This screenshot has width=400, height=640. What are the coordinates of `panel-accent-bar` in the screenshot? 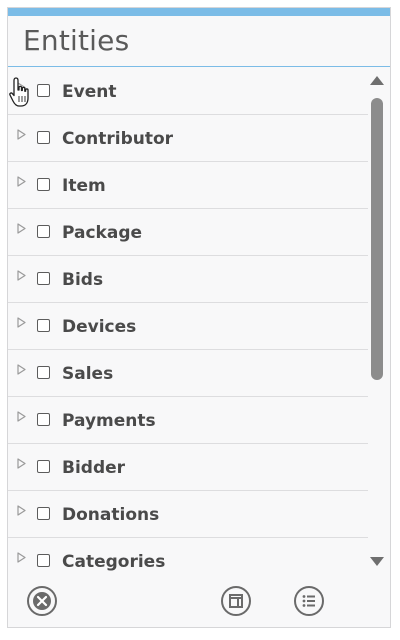 It's located at (199, 12).